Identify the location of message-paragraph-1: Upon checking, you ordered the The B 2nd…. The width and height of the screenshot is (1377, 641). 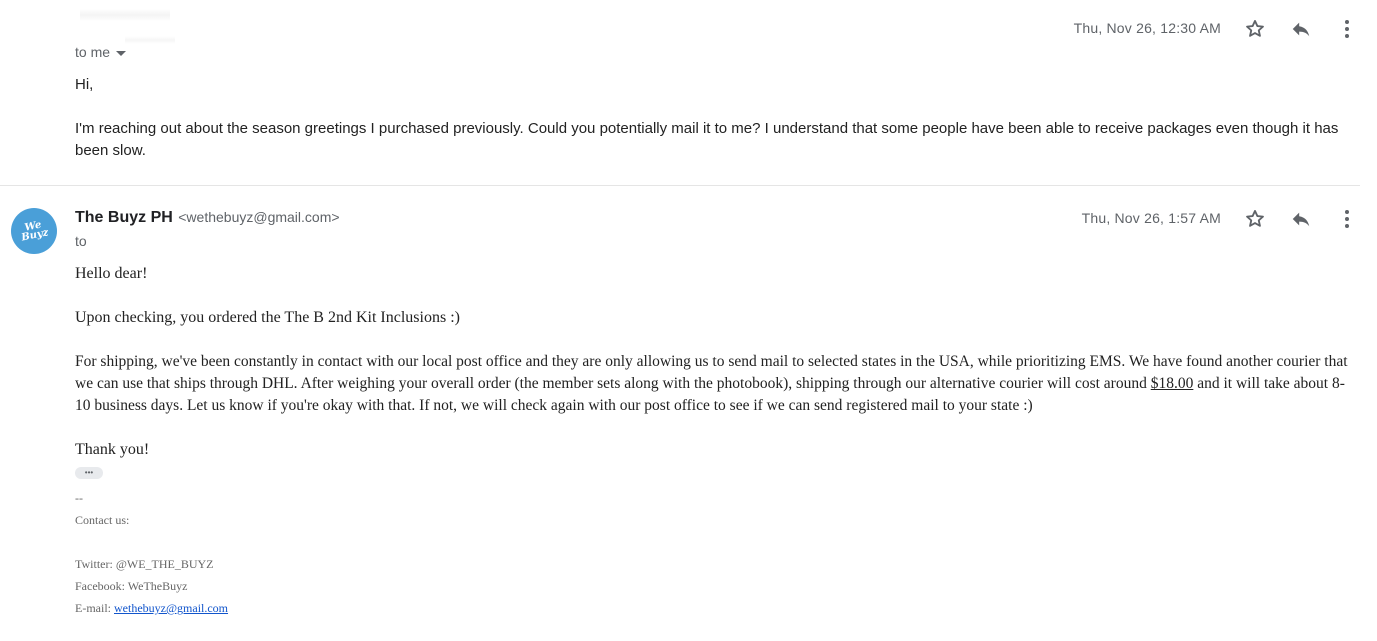
(267, 317).